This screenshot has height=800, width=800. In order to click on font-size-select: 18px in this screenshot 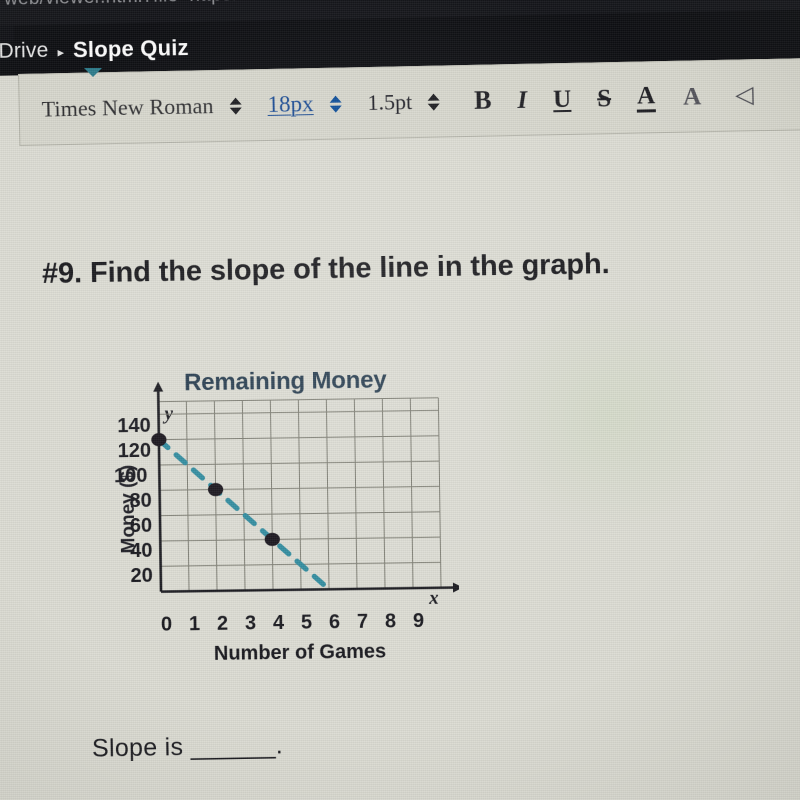, I will do `click(291, 105)`.